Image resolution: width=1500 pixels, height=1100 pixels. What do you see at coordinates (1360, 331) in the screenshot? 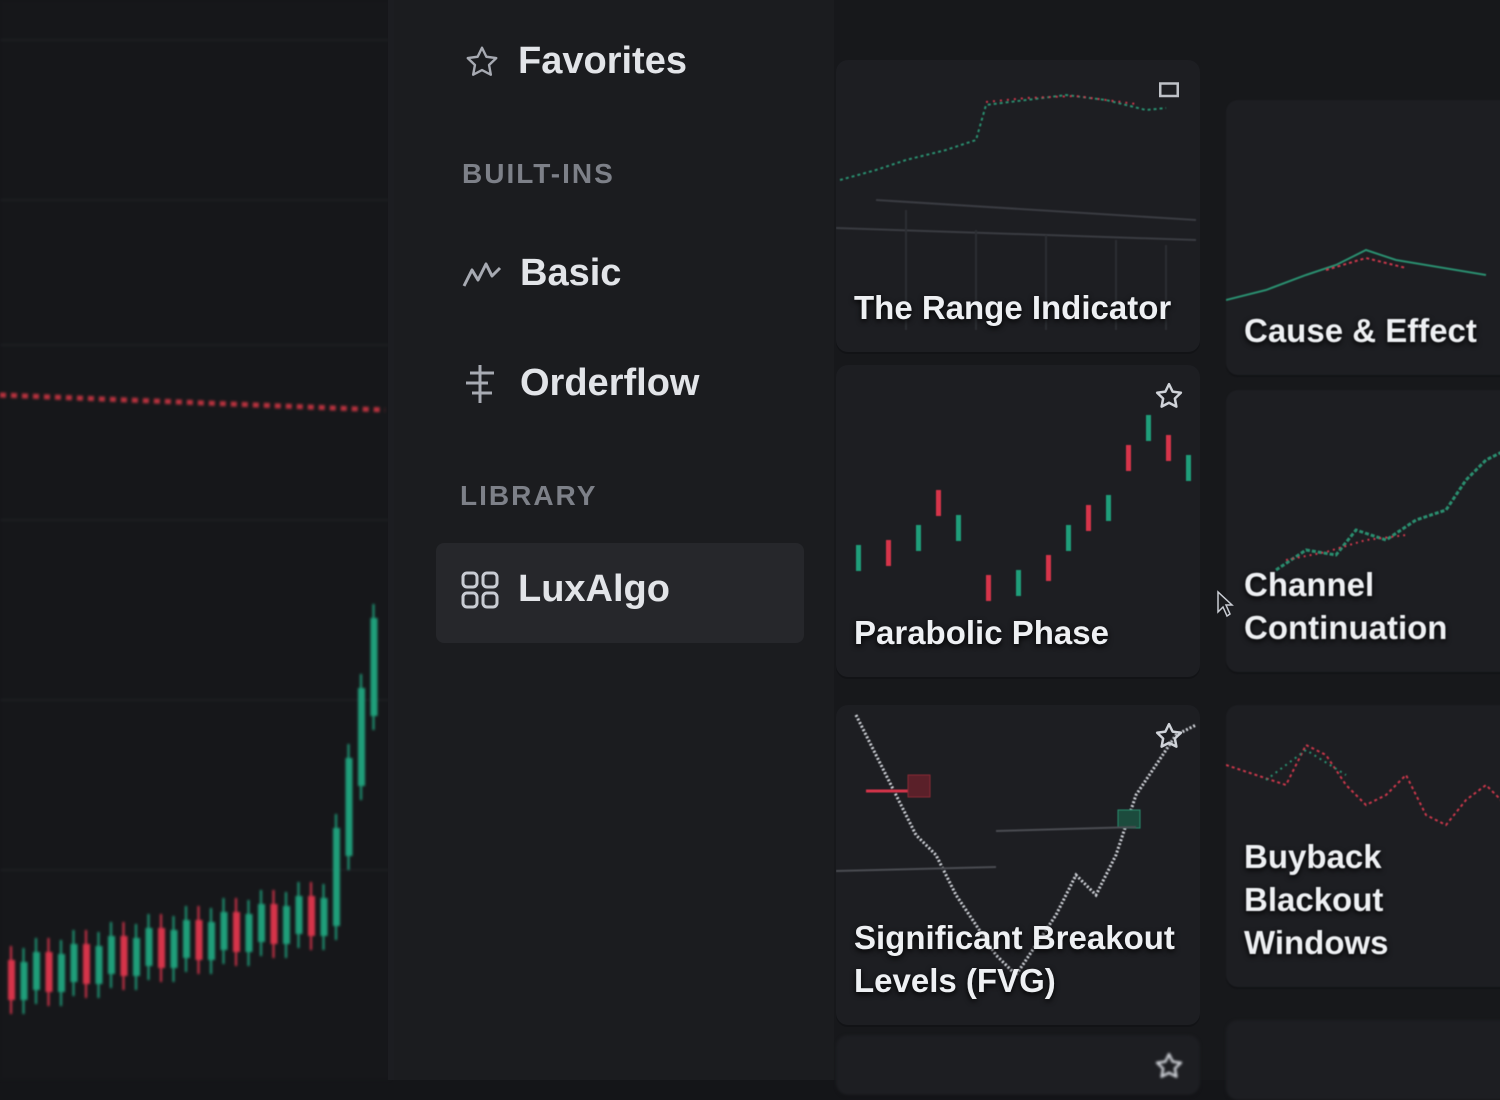
I see `card-title: Cause & Effect` at bounding box center [1360, 331].